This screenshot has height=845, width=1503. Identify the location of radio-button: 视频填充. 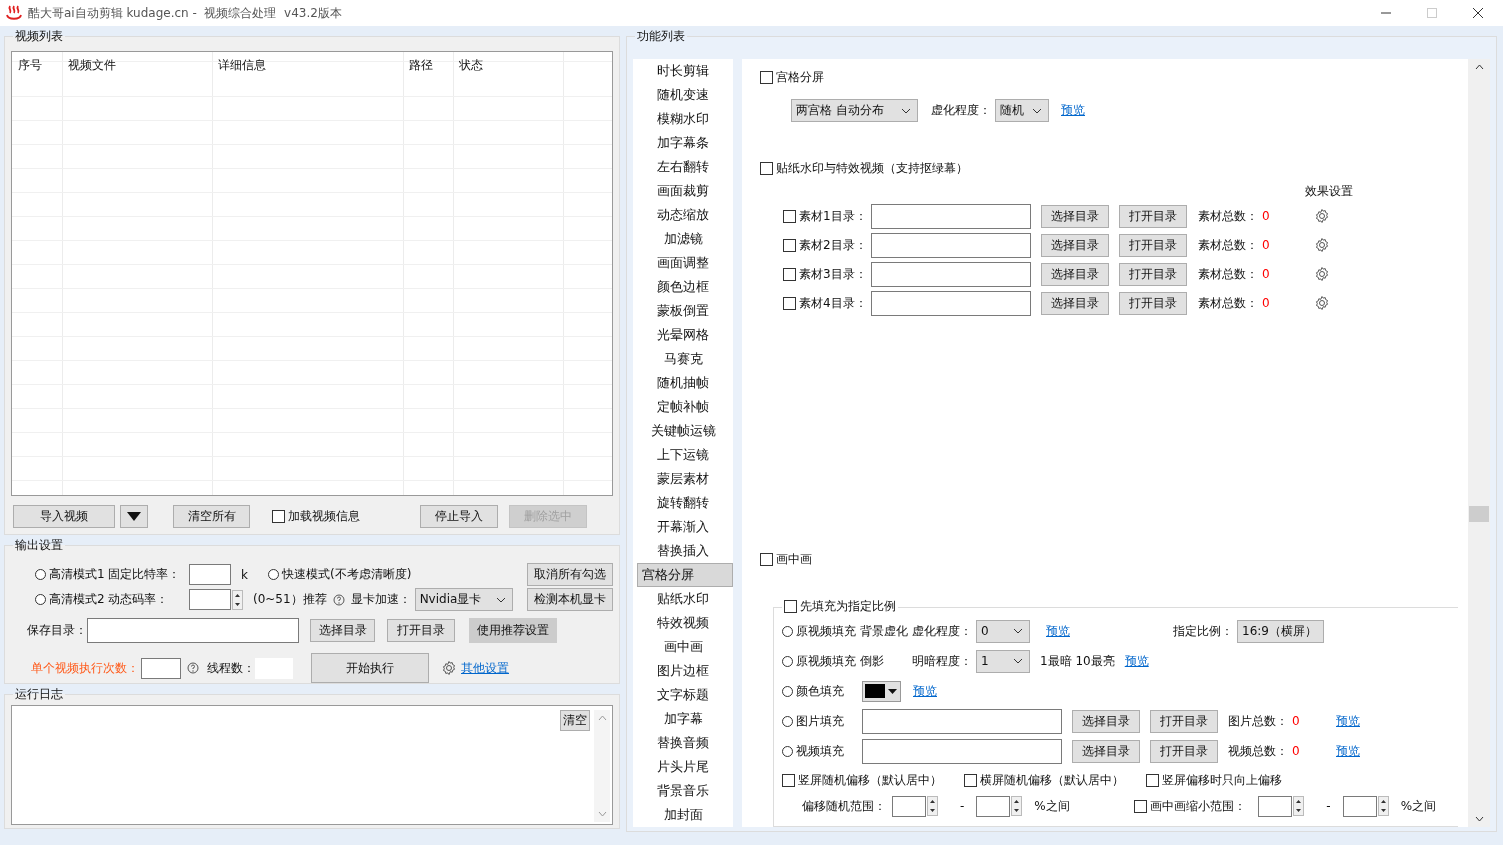
(822, 751).